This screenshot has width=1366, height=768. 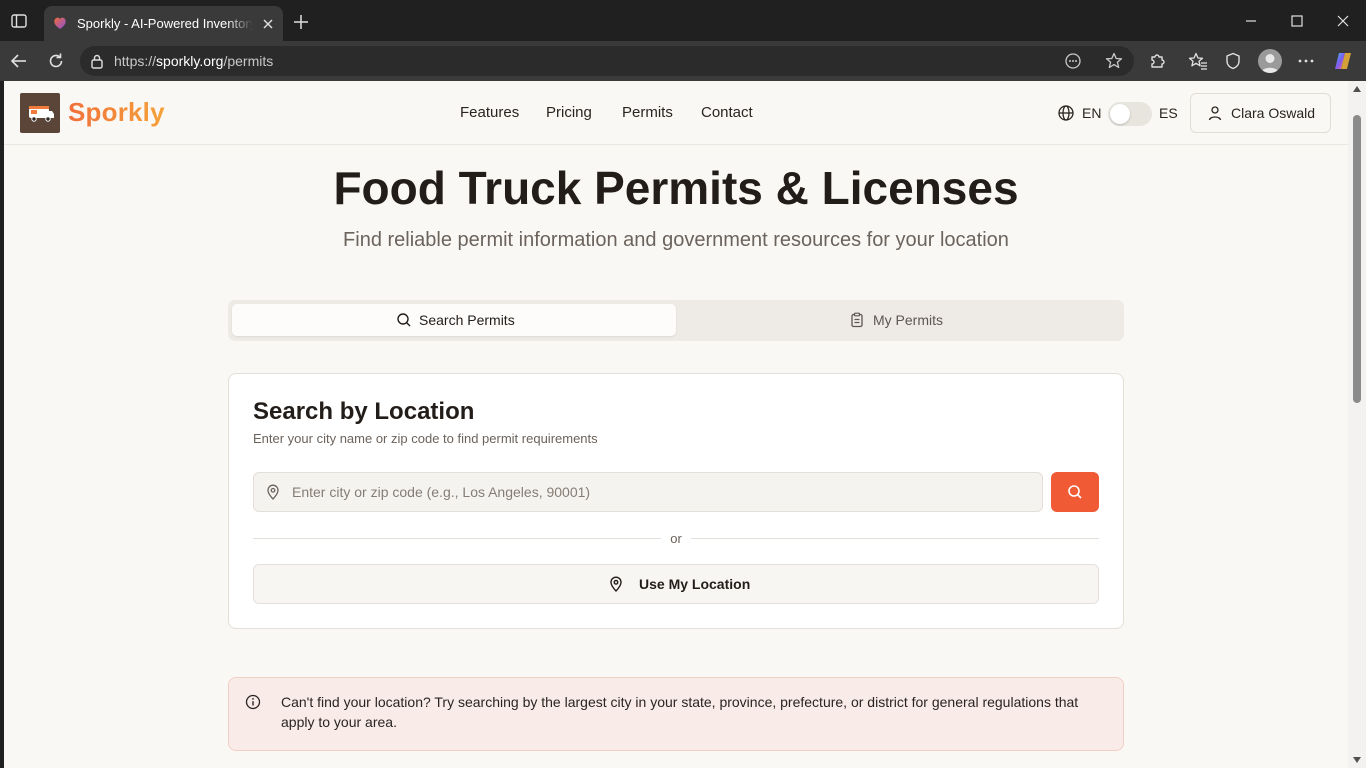 I want to click on toggle-knob, so click(x=1120, y=114).